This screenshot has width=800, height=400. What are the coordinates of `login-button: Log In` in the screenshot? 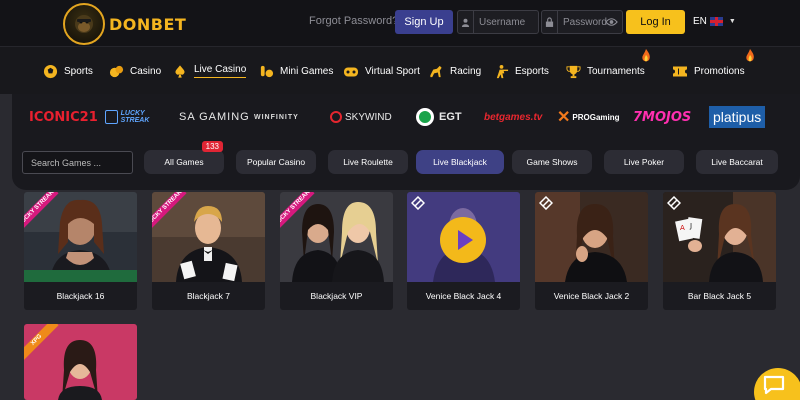 It's located at (655, 22).